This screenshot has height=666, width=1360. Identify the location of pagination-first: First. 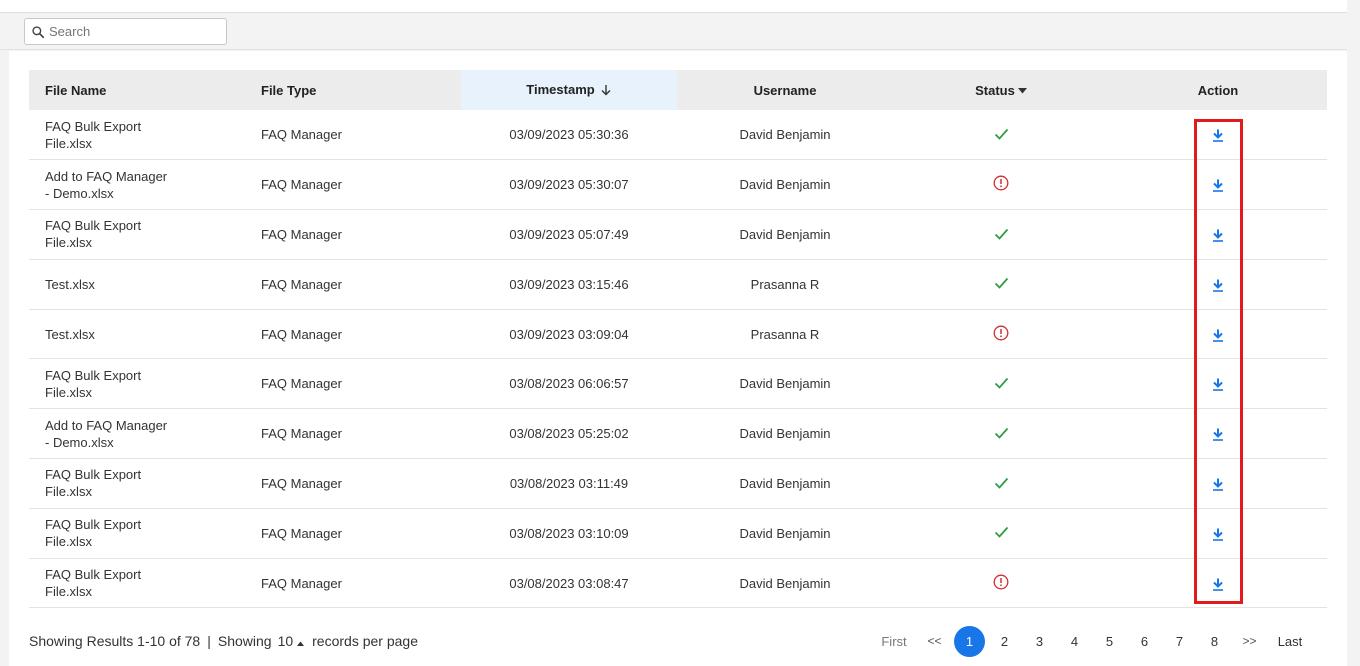
(894, 641).